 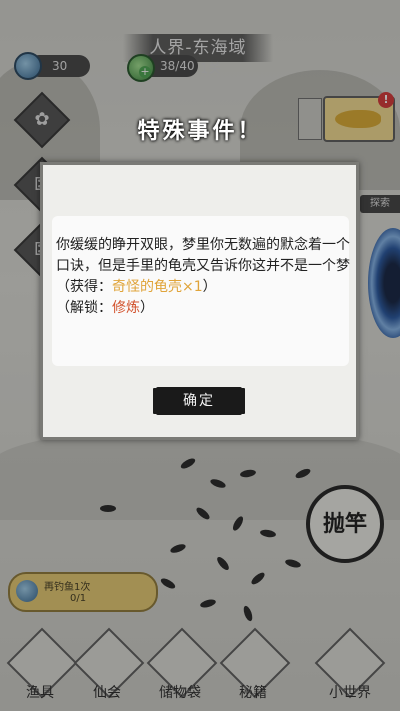 What do you see at coordinates (147, 308) in the screenshot?
I see `unlock-suffix: ）` at bounding box center [147, 308].